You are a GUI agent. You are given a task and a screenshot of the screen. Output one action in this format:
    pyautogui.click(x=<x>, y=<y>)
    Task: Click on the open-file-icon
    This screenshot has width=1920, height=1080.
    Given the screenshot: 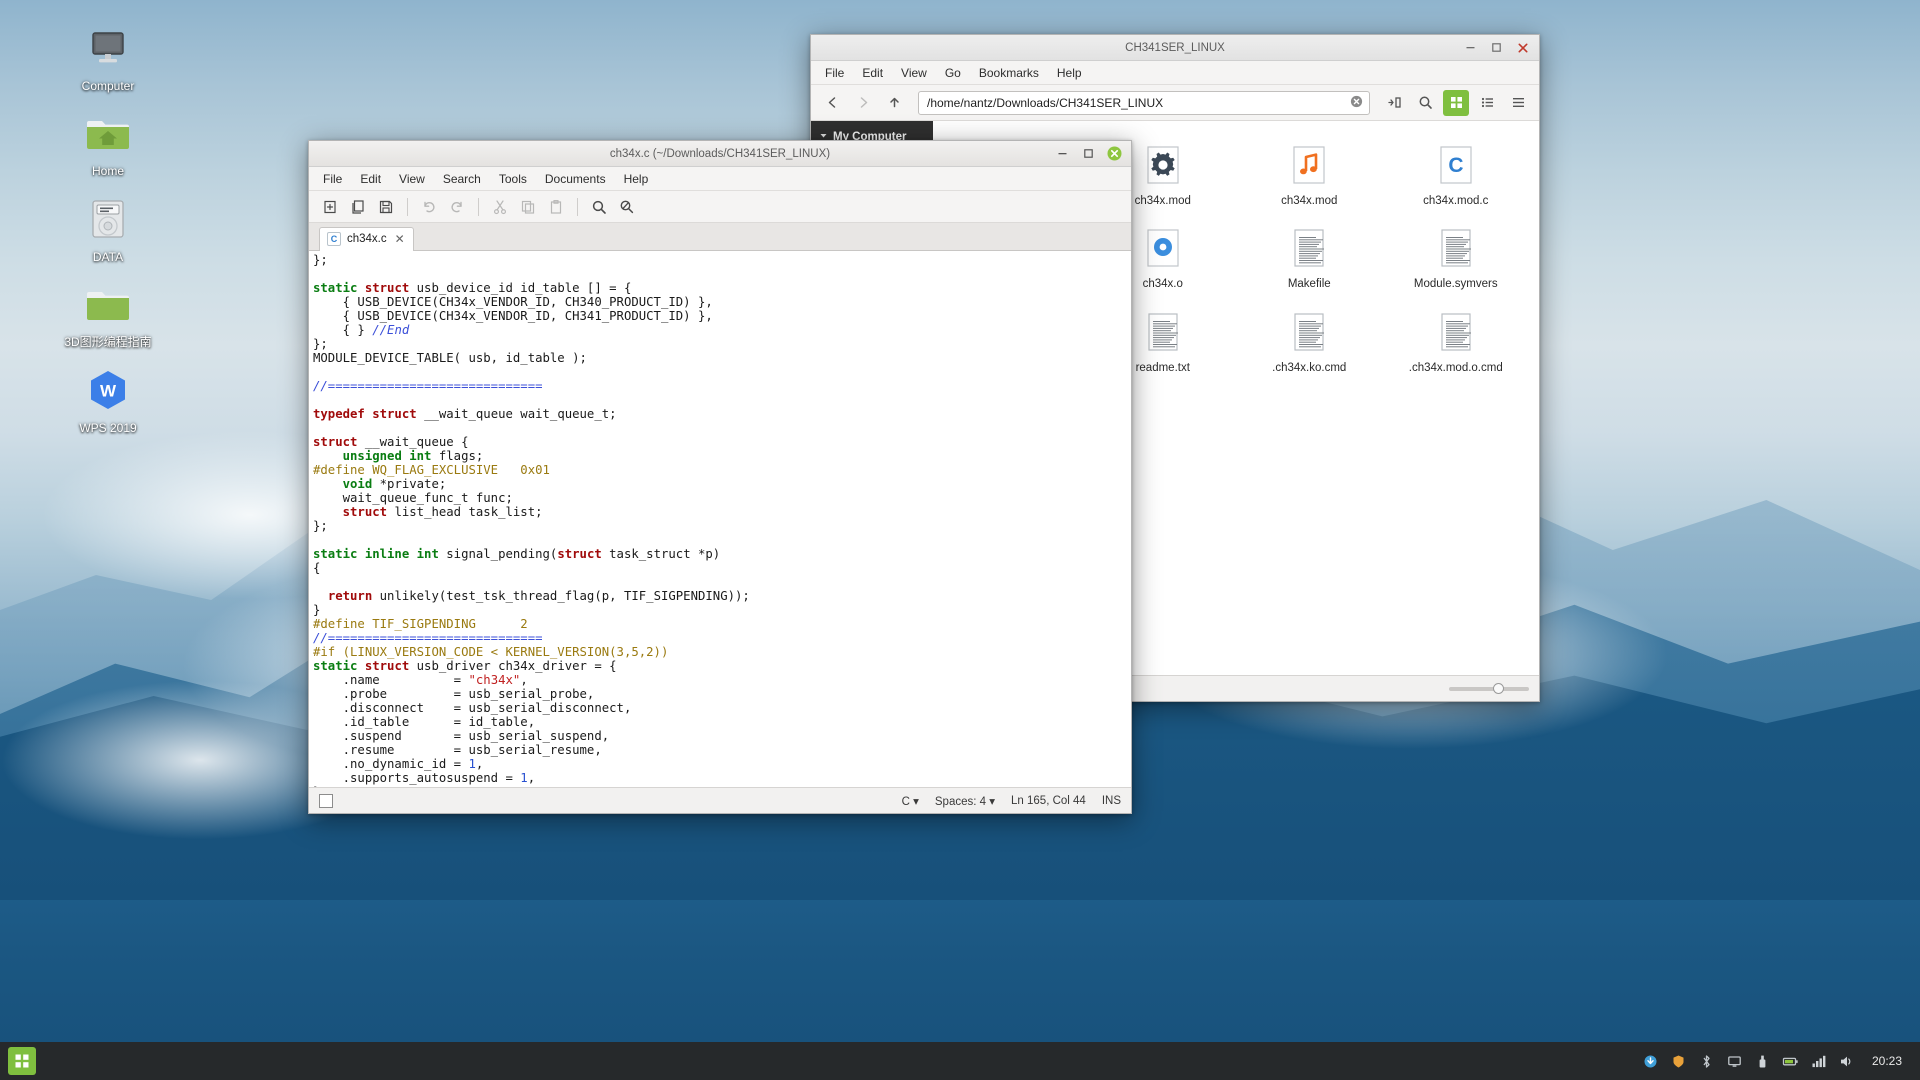 What is the action you would take?
    pyautogui.click(x=358, y=207)
    